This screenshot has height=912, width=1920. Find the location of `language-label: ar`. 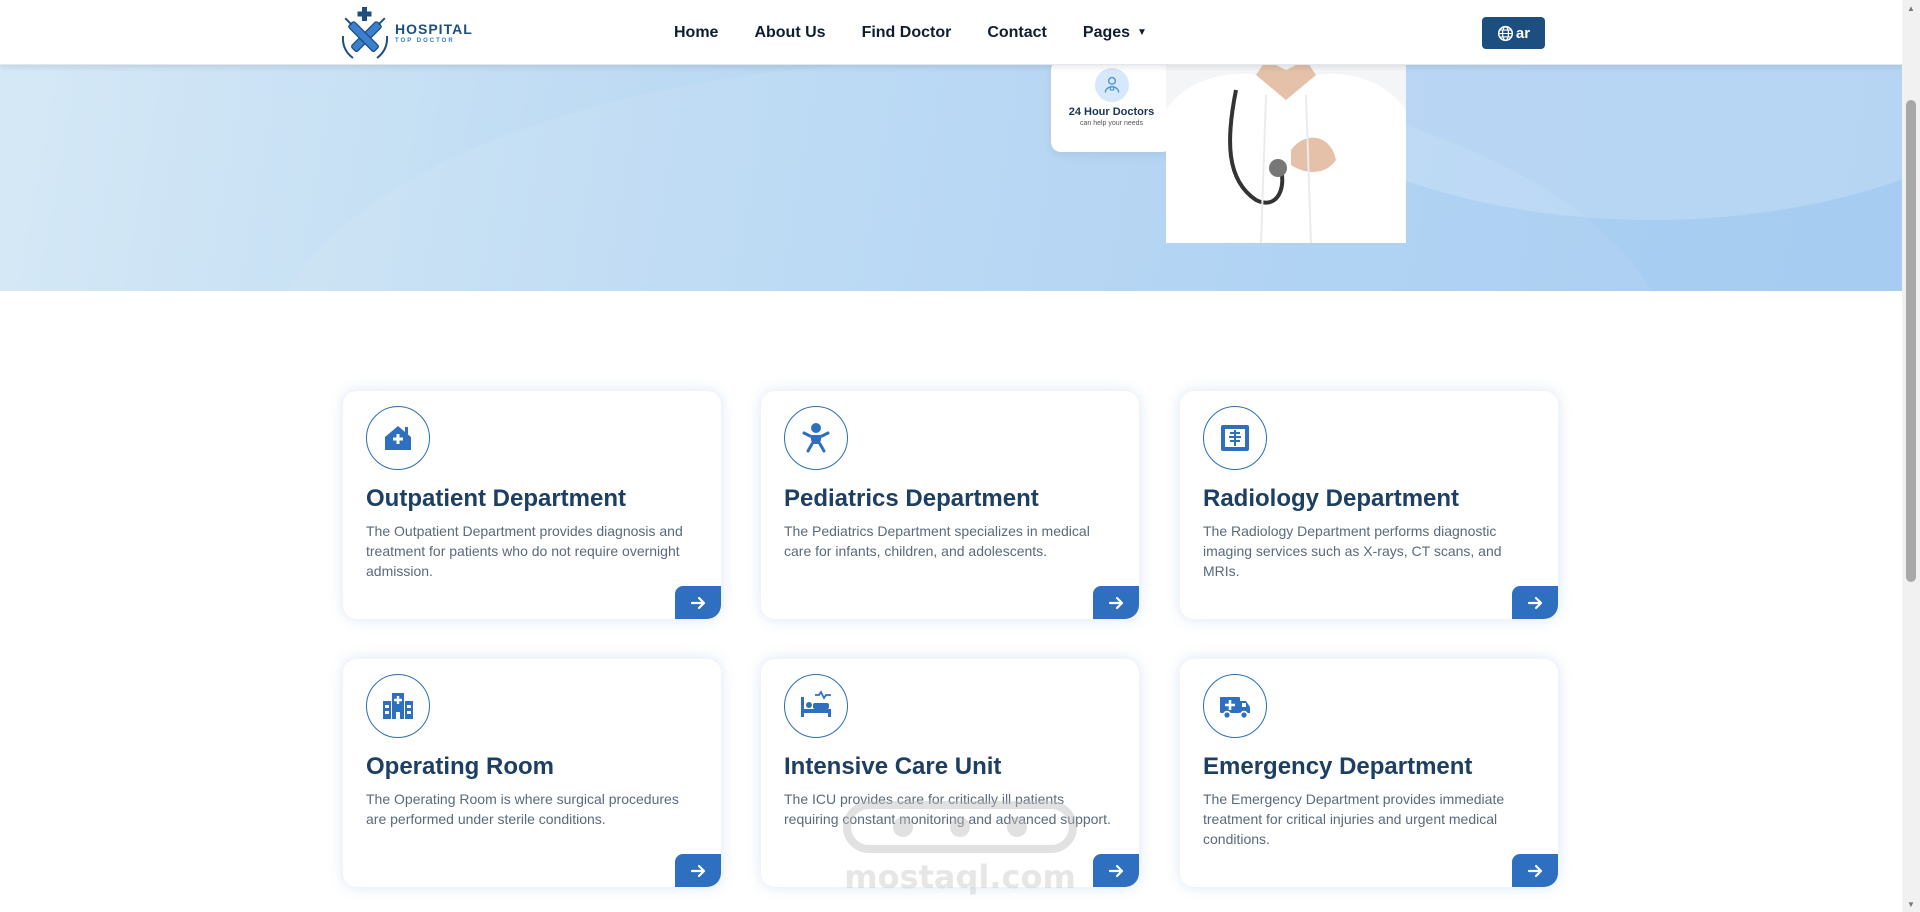

language-label: ar is located at coordinates (1523, 33).